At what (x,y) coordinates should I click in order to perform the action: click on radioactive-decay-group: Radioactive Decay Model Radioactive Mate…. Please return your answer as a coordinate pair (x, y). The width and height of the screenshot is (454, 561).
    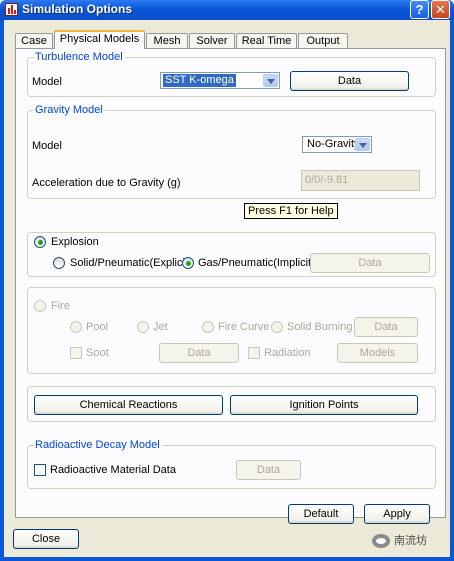
    Looking at the image, I should click on (231, 464).